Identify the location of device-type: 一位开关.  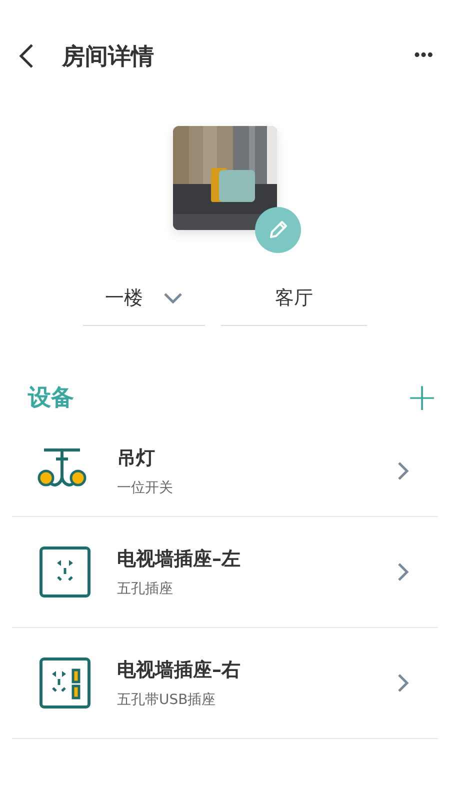
(145, 488).